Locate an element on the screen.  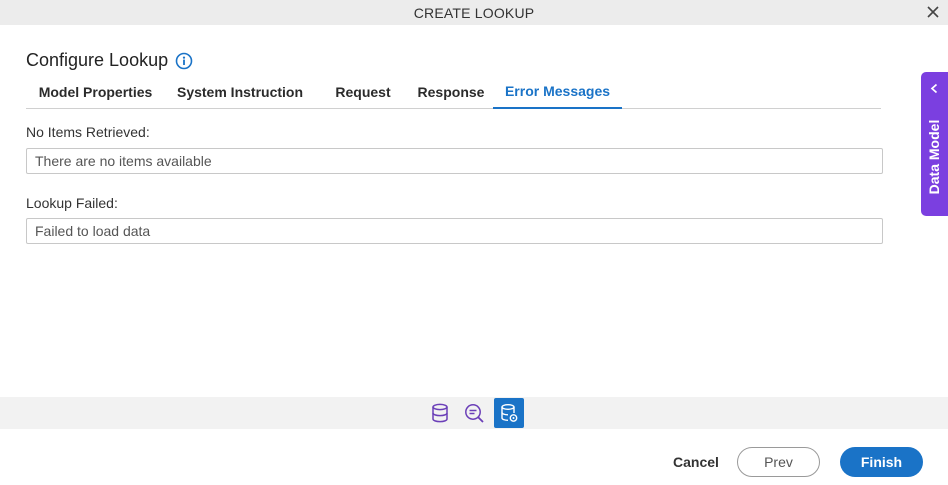
title-bar: CREATE LOOKUP is located at coordinates (474, 12).